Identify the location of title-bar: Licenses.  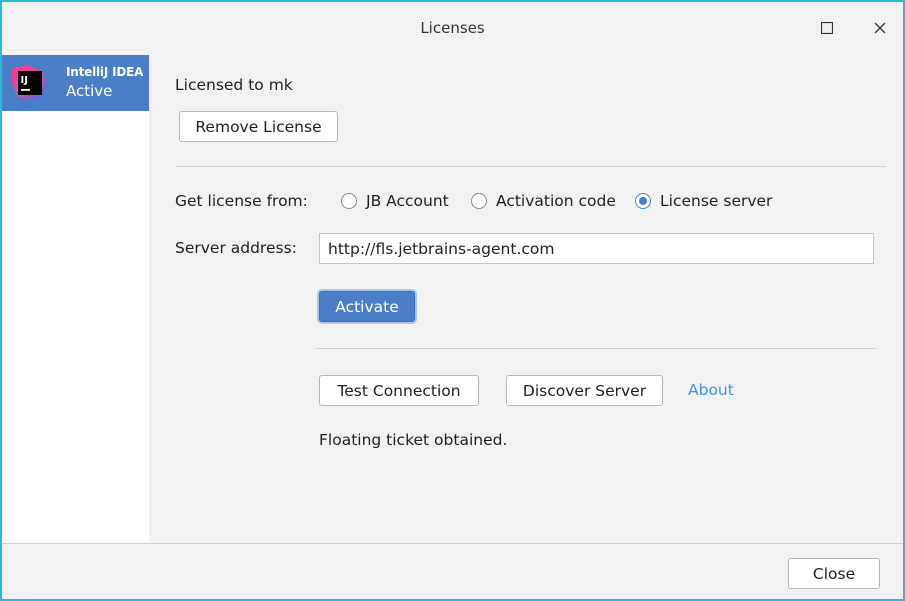
(452, 28).